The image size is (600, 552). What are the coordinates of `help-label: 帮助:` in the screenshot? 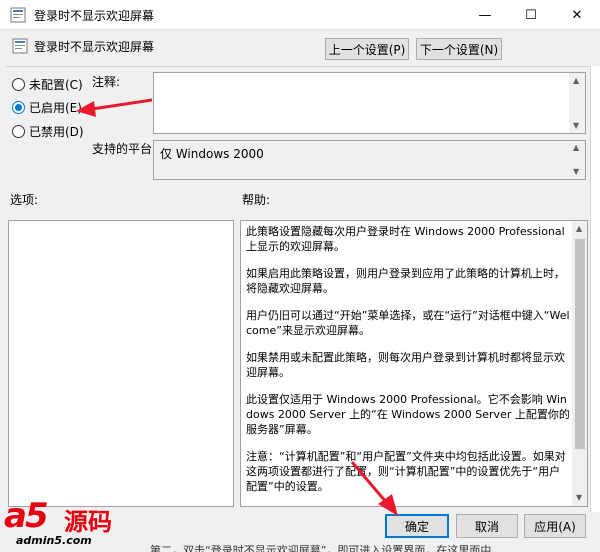 It's located at (256, 200).